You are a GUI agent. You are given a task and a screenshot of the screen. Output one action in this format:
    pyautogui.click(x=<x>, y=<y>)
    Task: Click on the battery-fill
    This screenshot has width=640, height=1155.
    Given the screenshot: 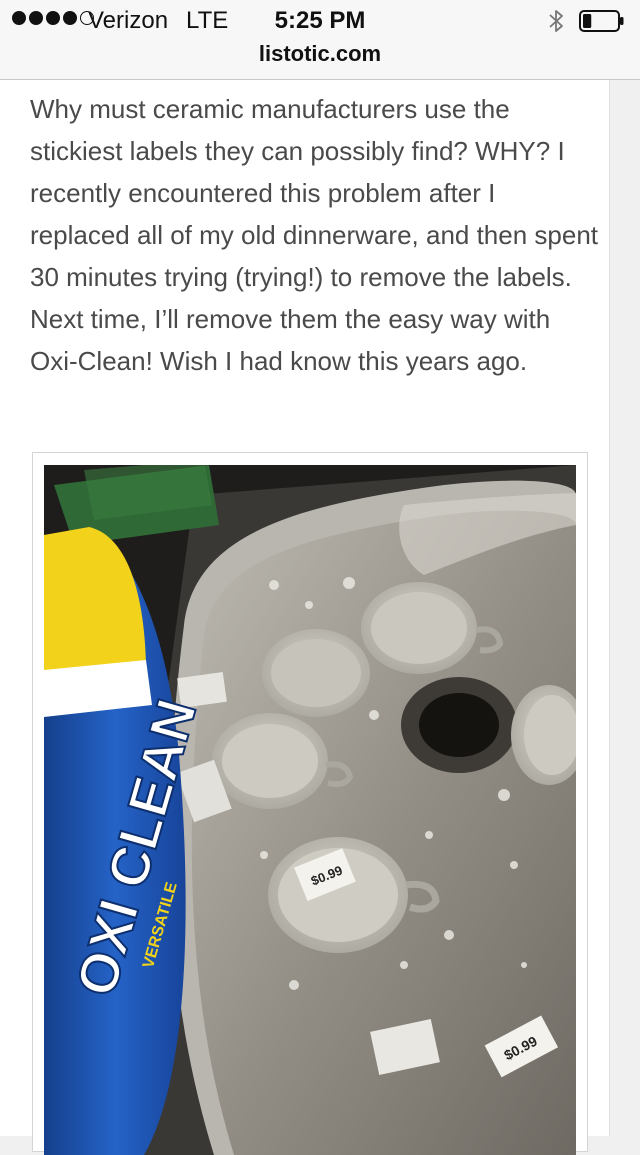 What is the action you would take?
    pyautogui.click(x=587, y=21)
    